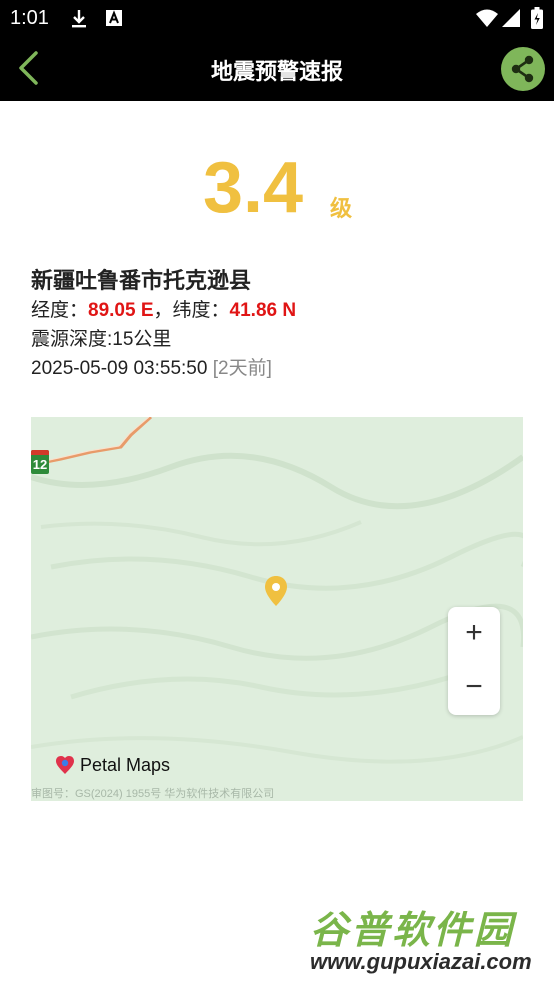 The image size is (554, 984). What do you see at coordinates (263, 310) in the screenshot?
I see `latitude-value: 41.86 N` at bounding box center [263, 310].